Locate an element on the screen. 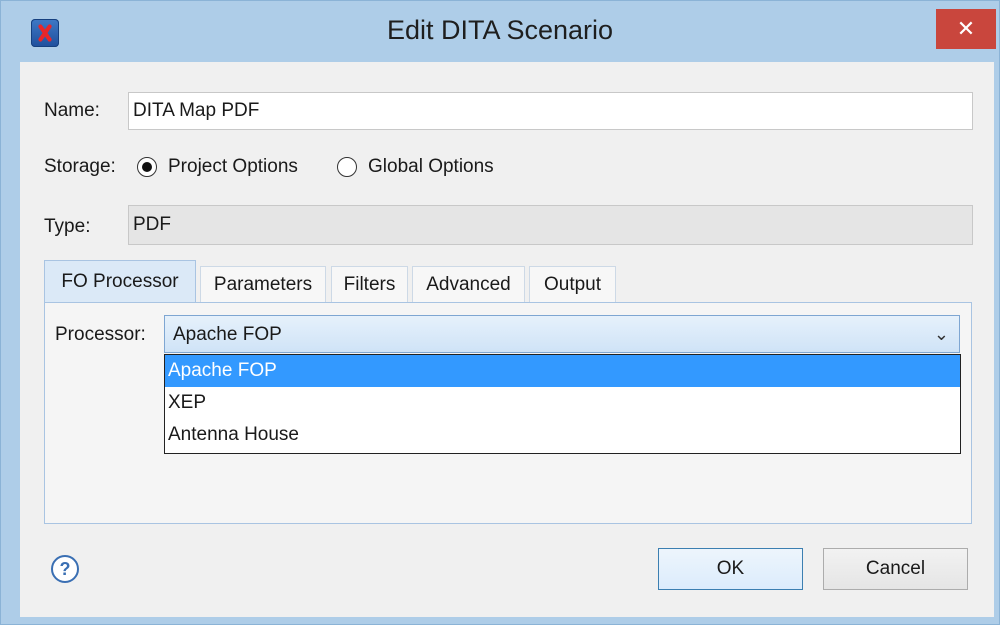 This screenshot has height=625, width=1000. chevron-down-icon: ⌄ is located at coordinates (941, 334).